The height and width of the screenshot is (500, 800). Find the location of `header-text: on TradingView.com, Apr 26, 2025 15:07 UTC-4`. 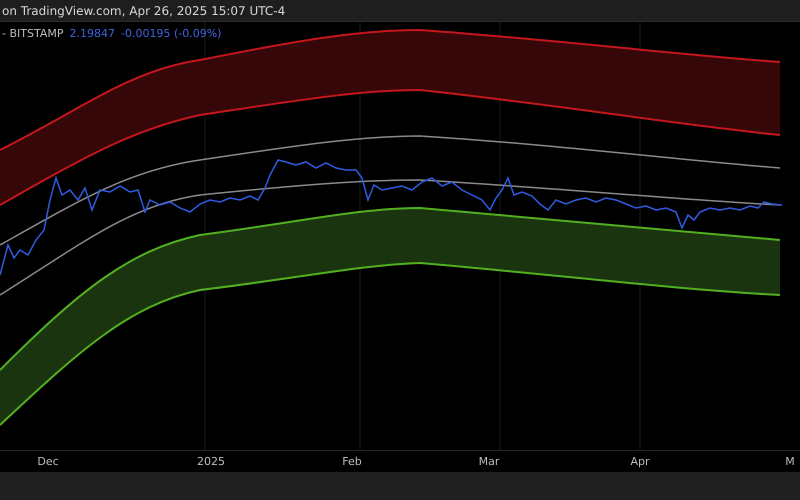

header-text: on TradingView.com, Apr 26, 2025 15:07 UTC-4 is located at coordinates (144, 11).